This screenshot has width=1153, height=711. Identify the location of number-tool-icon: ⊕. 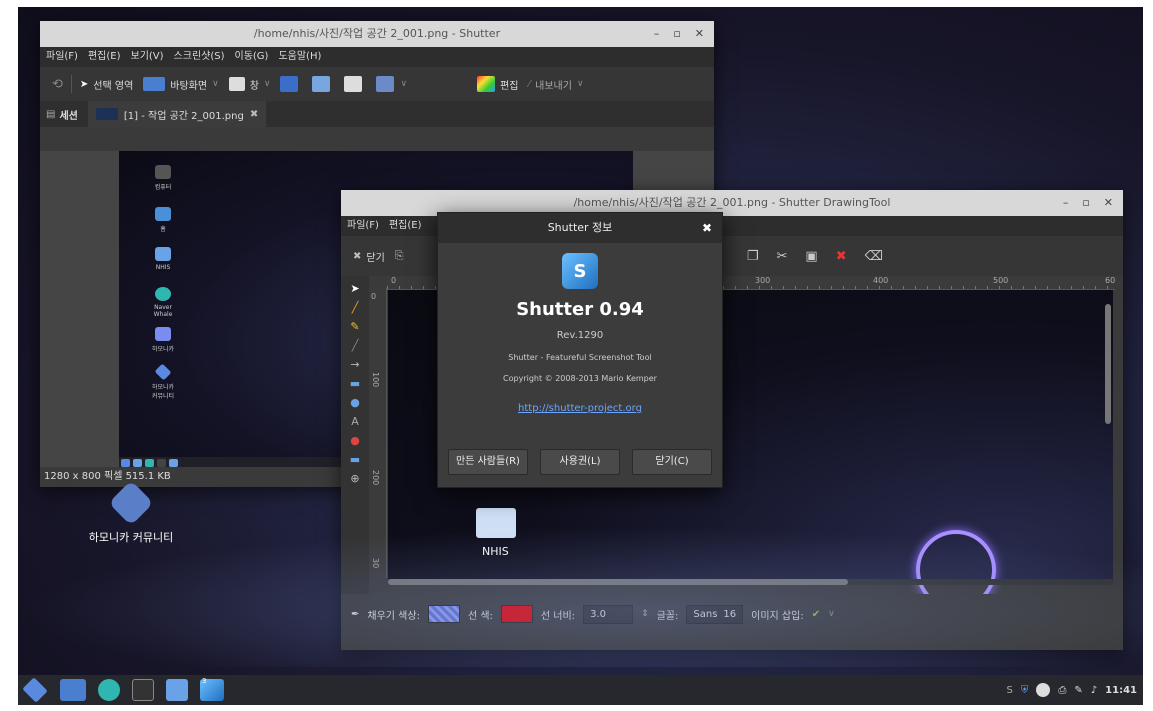
(355, 478).